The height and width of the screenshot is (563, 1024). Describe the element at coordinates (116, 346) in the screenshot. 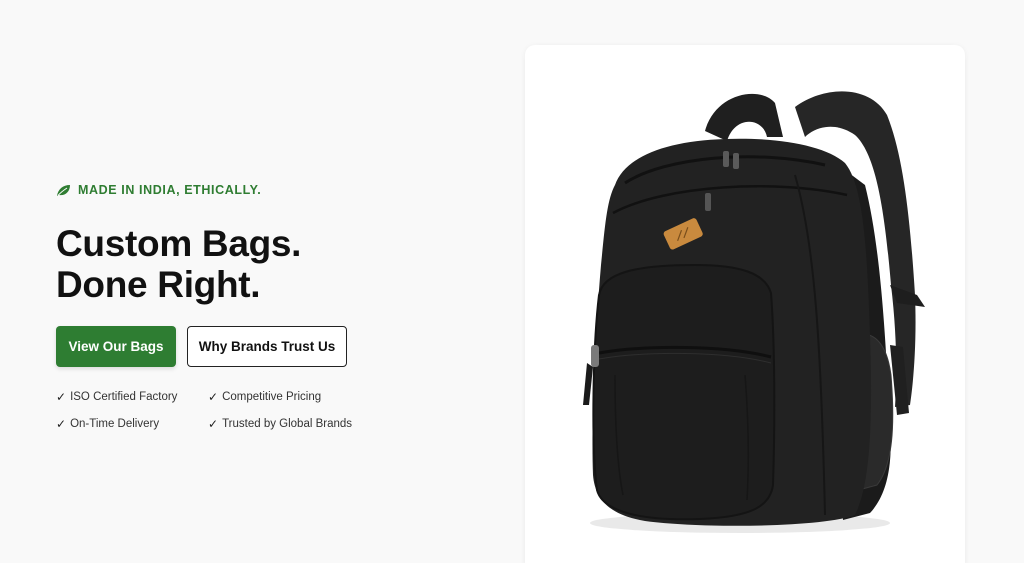

I see `view-our-bags-button: View Our Bags` at that location.